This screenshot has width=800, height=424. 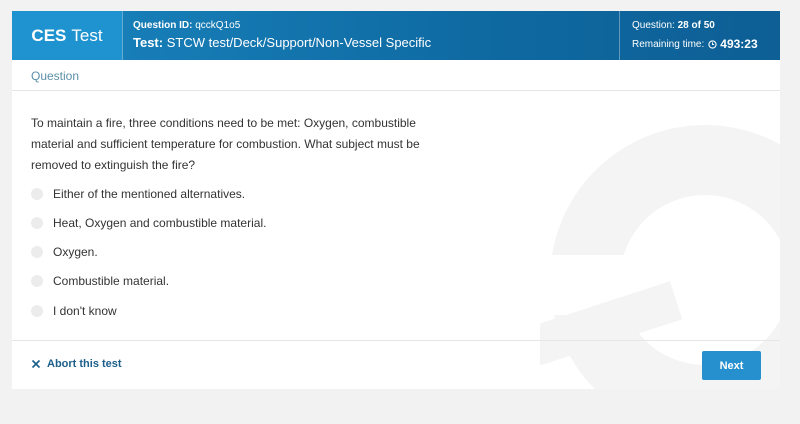 I want to click on answer-option: Heat, Oxygen and combustible material., so click(x=148, y=223).